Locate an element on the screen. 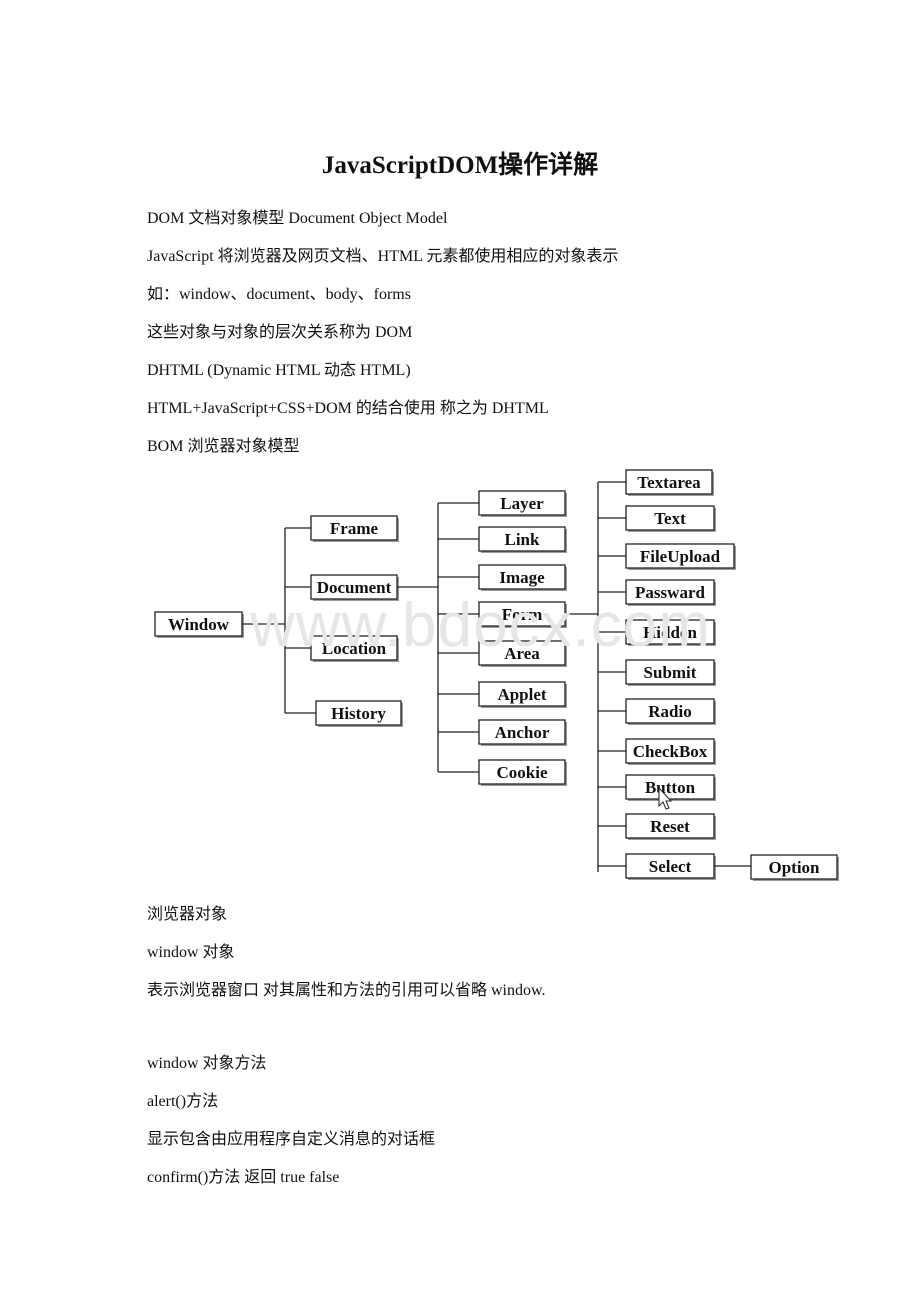 The image size is (920, 1302). node-label: Frame is located at coordinates (354, 528).